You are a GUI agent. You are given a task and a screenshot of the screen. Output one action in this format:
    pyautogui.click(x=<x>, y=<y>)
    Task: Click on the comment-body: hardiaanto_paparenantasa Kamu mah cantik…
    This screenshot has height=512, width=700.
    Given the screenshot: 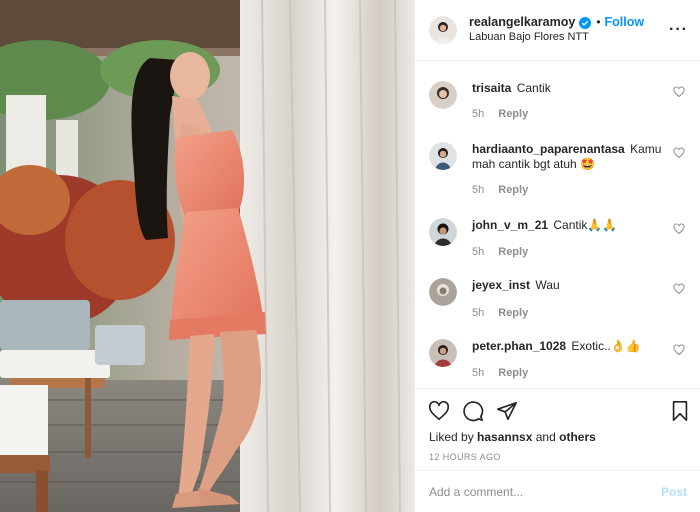 What is the action you would take?
    pyautogui.click(x=572, y=157)
    